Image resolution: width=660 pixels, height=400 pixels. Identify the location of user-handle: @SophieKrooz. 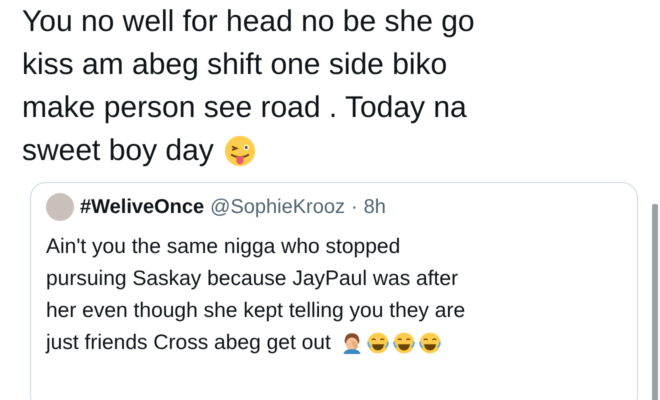
(277, 207).